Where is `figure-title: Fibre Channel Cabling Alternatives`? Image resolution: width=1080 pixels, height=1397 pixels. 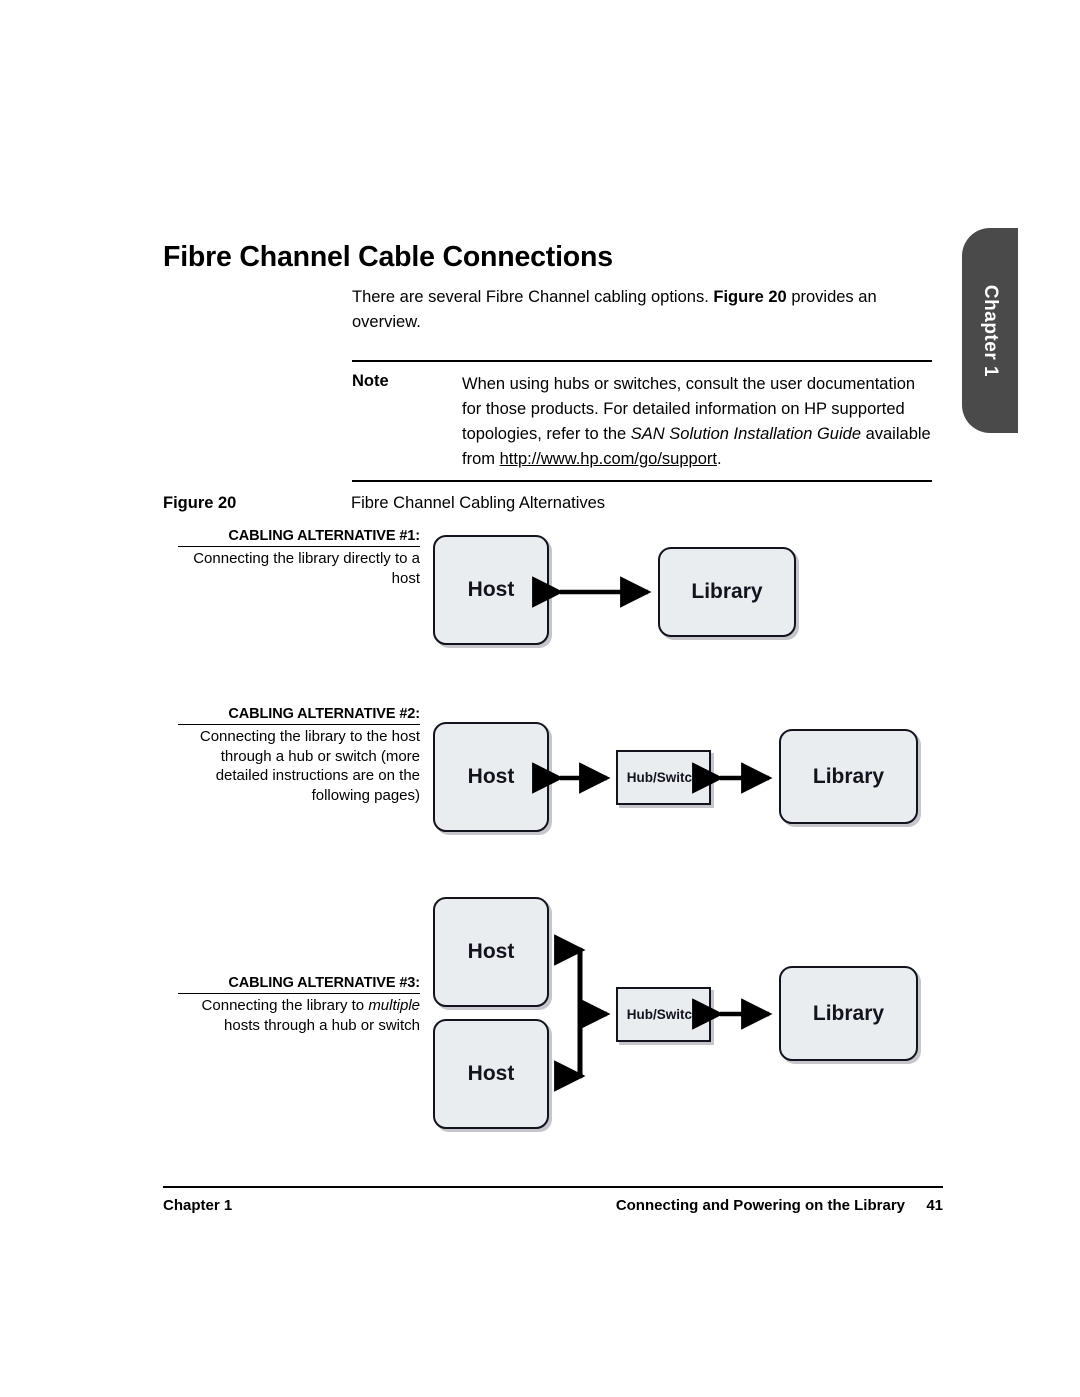
figure-title: Fibre Channel Cabling Alternatives is located at coordinates (478, 503).